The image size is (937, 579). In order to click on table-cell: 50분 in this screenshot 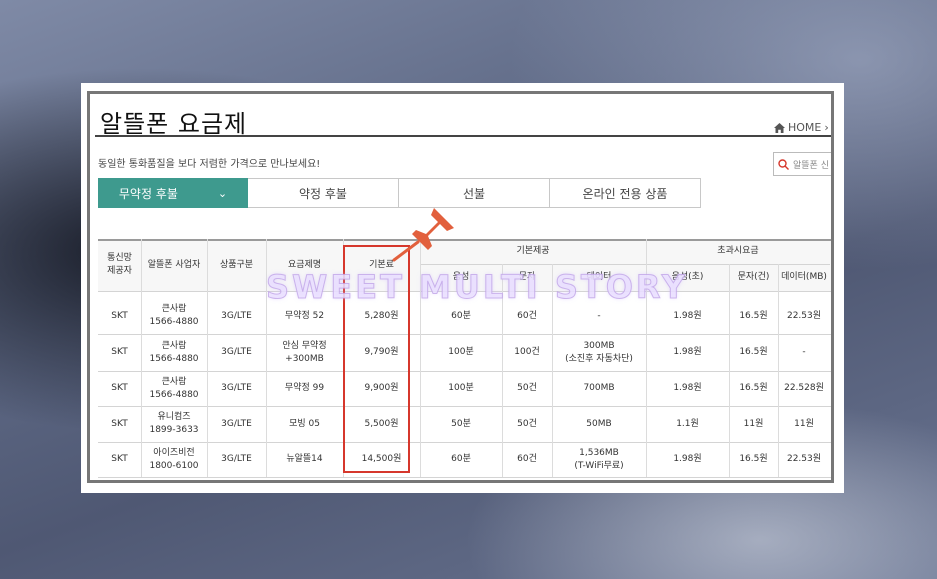, I will do `click(461, 423)`.